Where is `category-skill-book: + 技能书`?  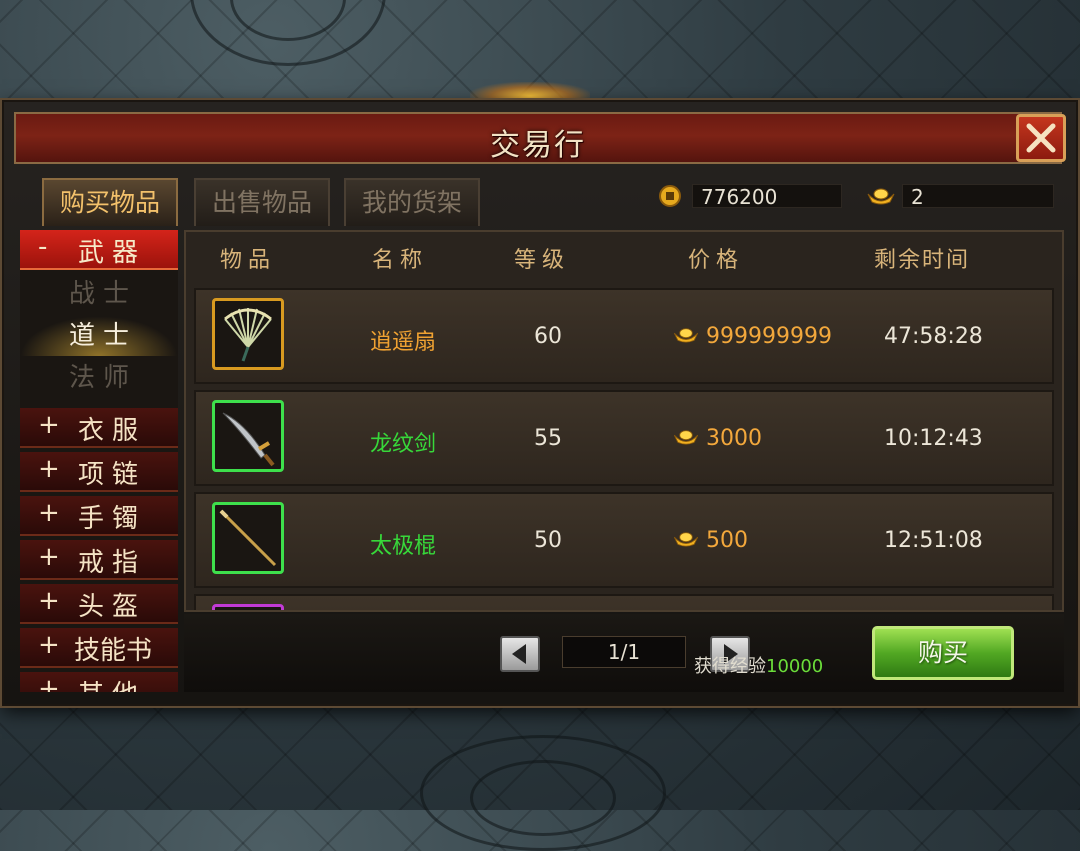
category-skill-book: + 技能书 is located at coordinates (99, 648).